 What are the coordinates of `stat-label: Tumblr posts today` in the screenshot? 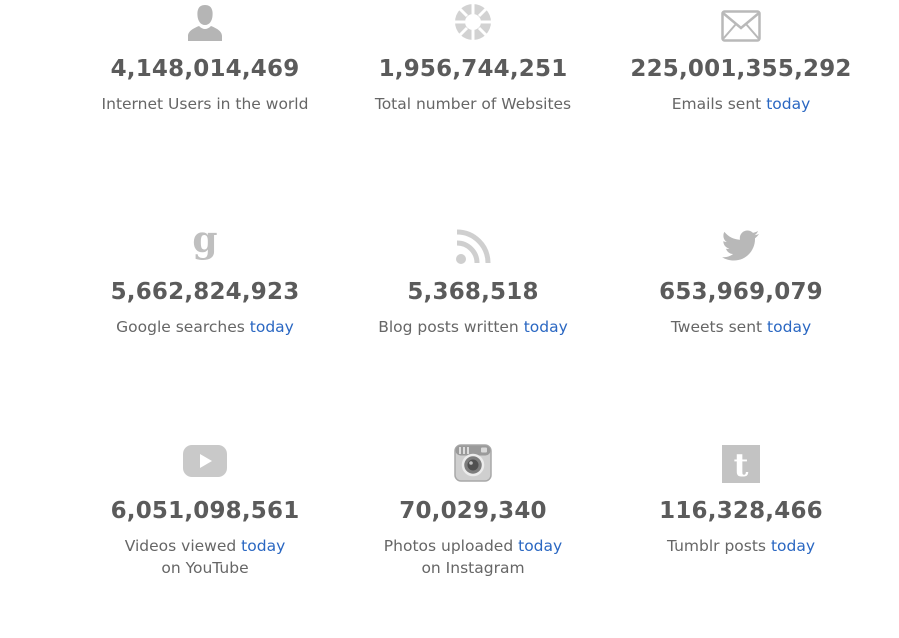 It's located at (741, 546).